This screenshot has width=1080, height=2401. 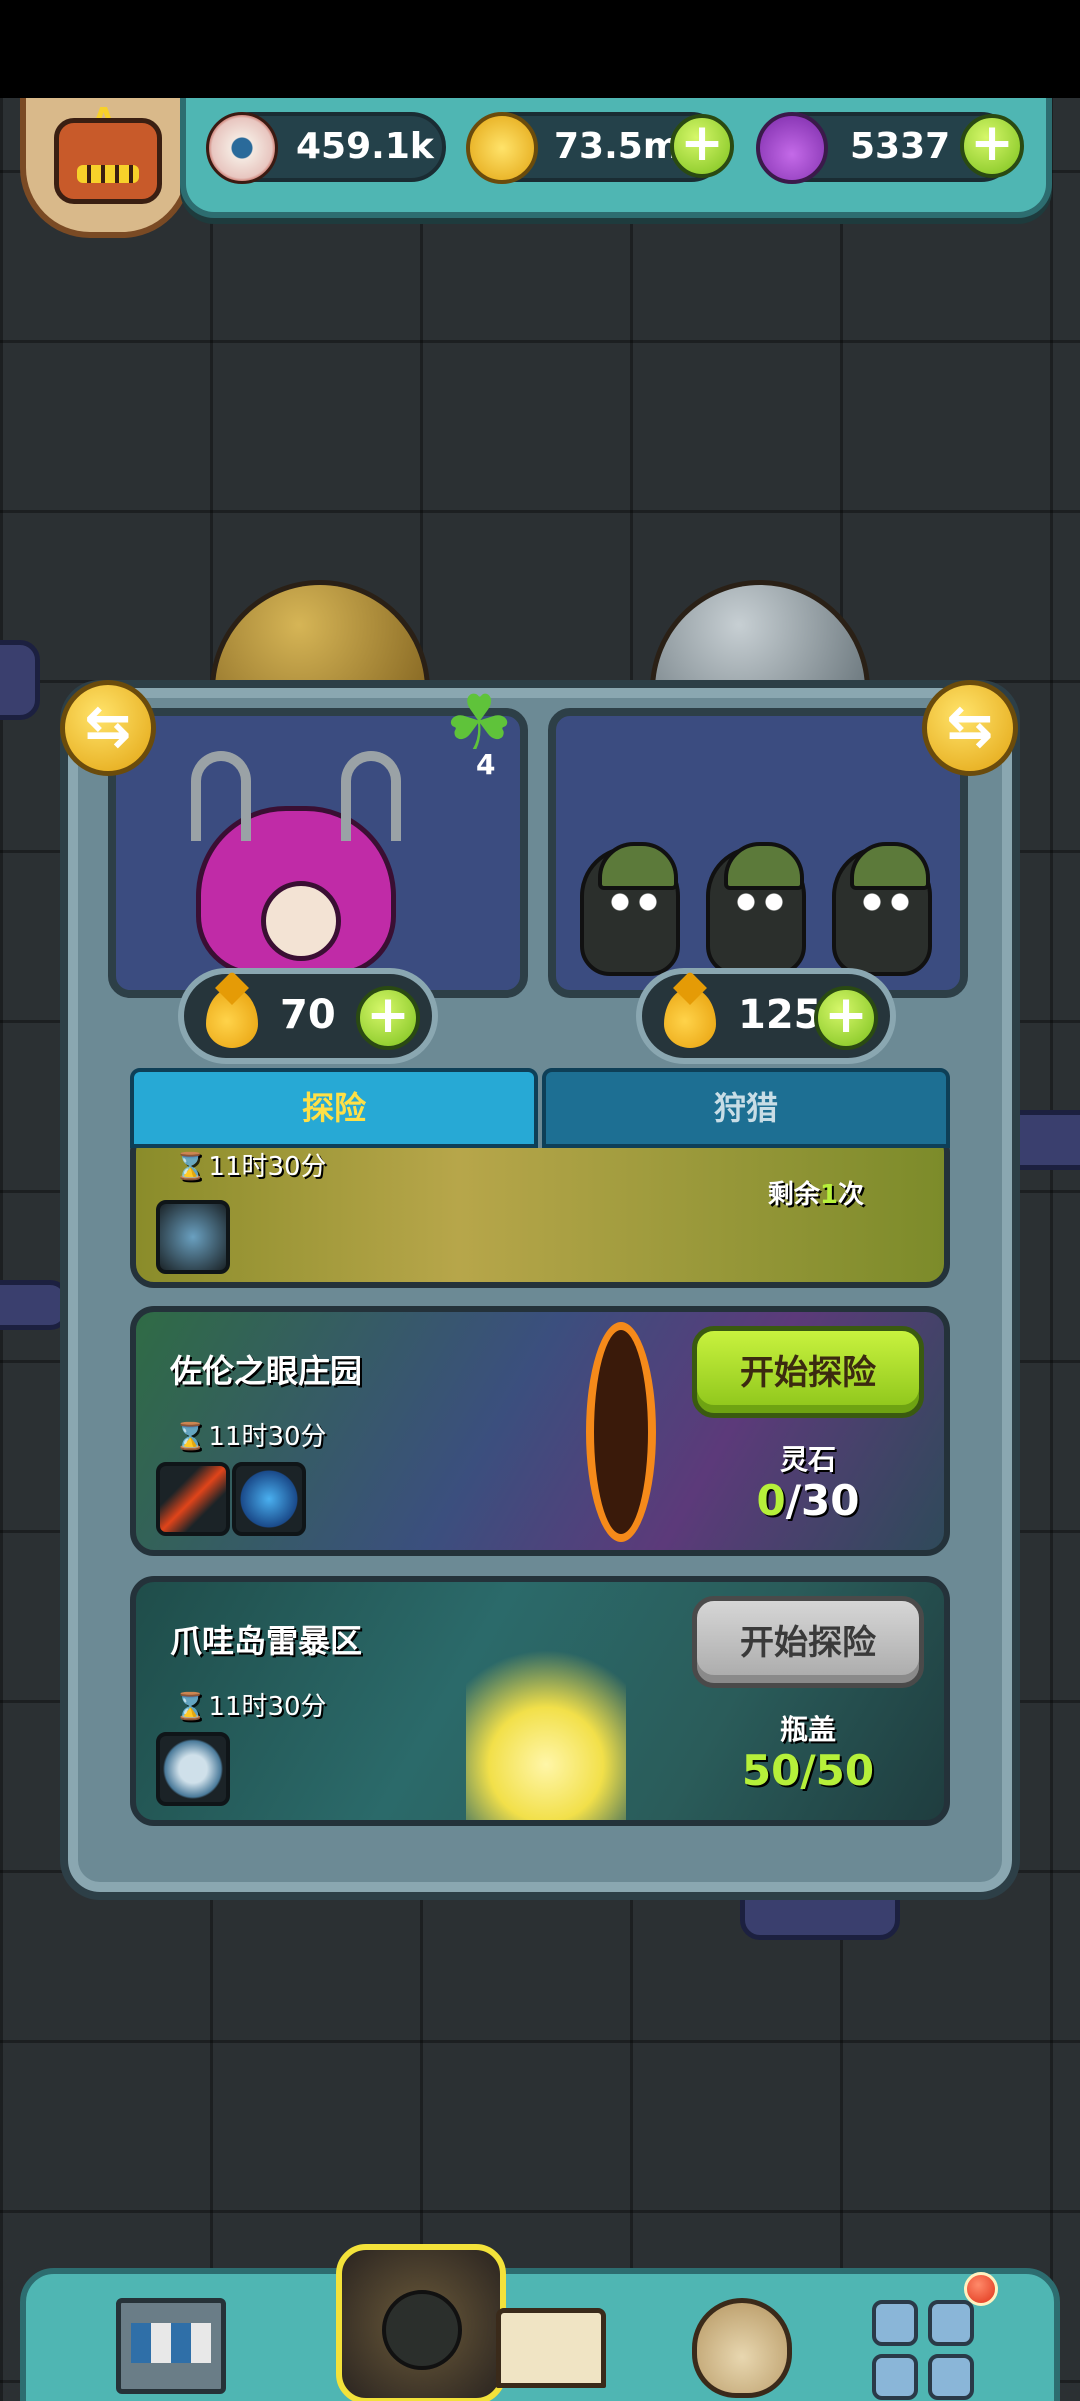 I want to click on right-energy-value: 125, so click(x=780, y=1015).